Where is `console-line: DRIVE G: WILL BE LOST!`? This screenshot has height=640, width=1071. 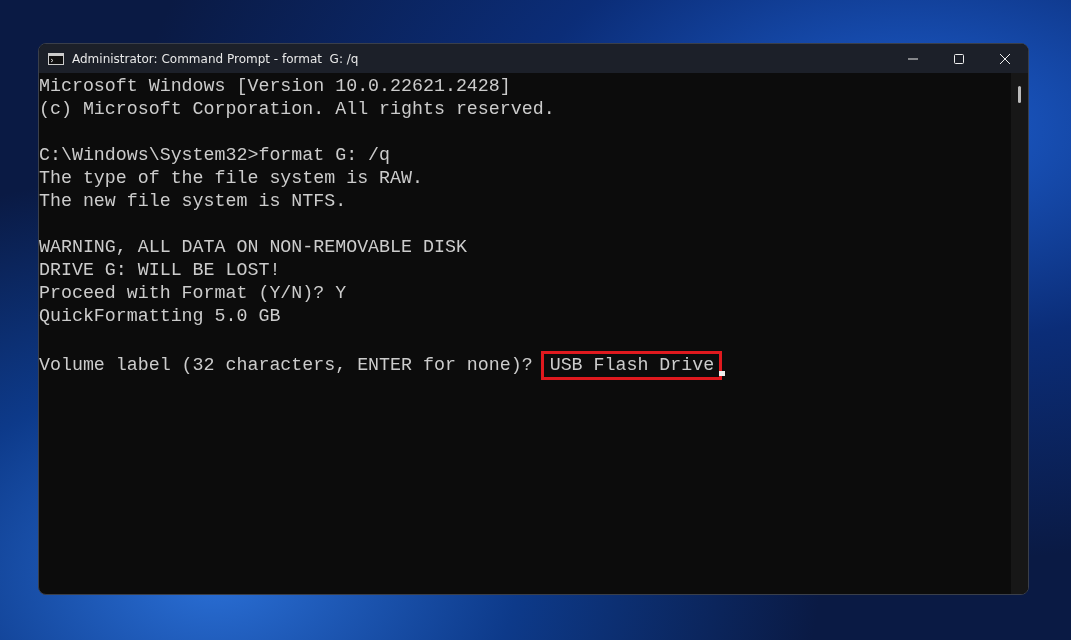 console-line: DRIVE G: WILL BE LOST! is located at coordinates (160, 270).